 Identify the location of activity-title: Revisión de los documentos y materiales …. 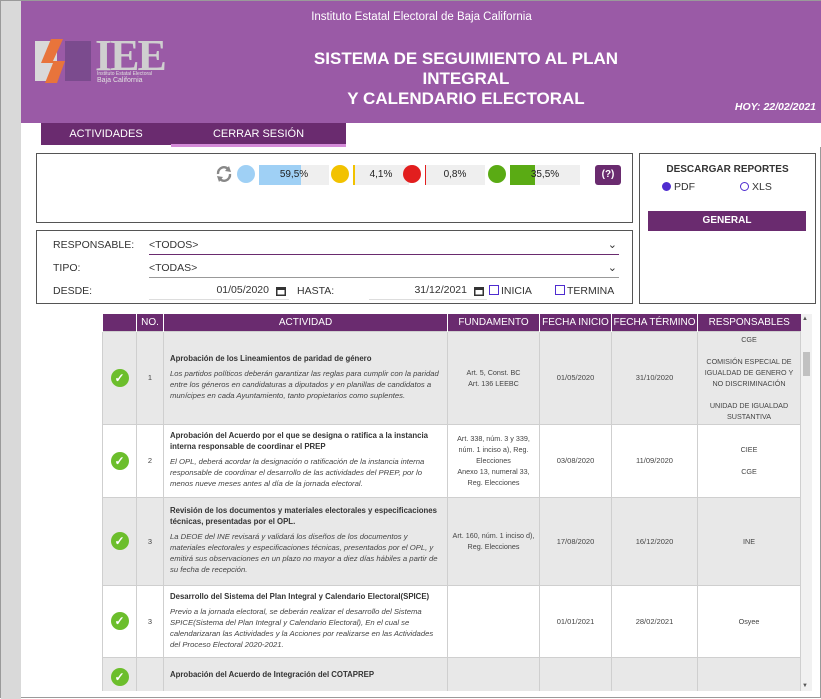
(305, 515).